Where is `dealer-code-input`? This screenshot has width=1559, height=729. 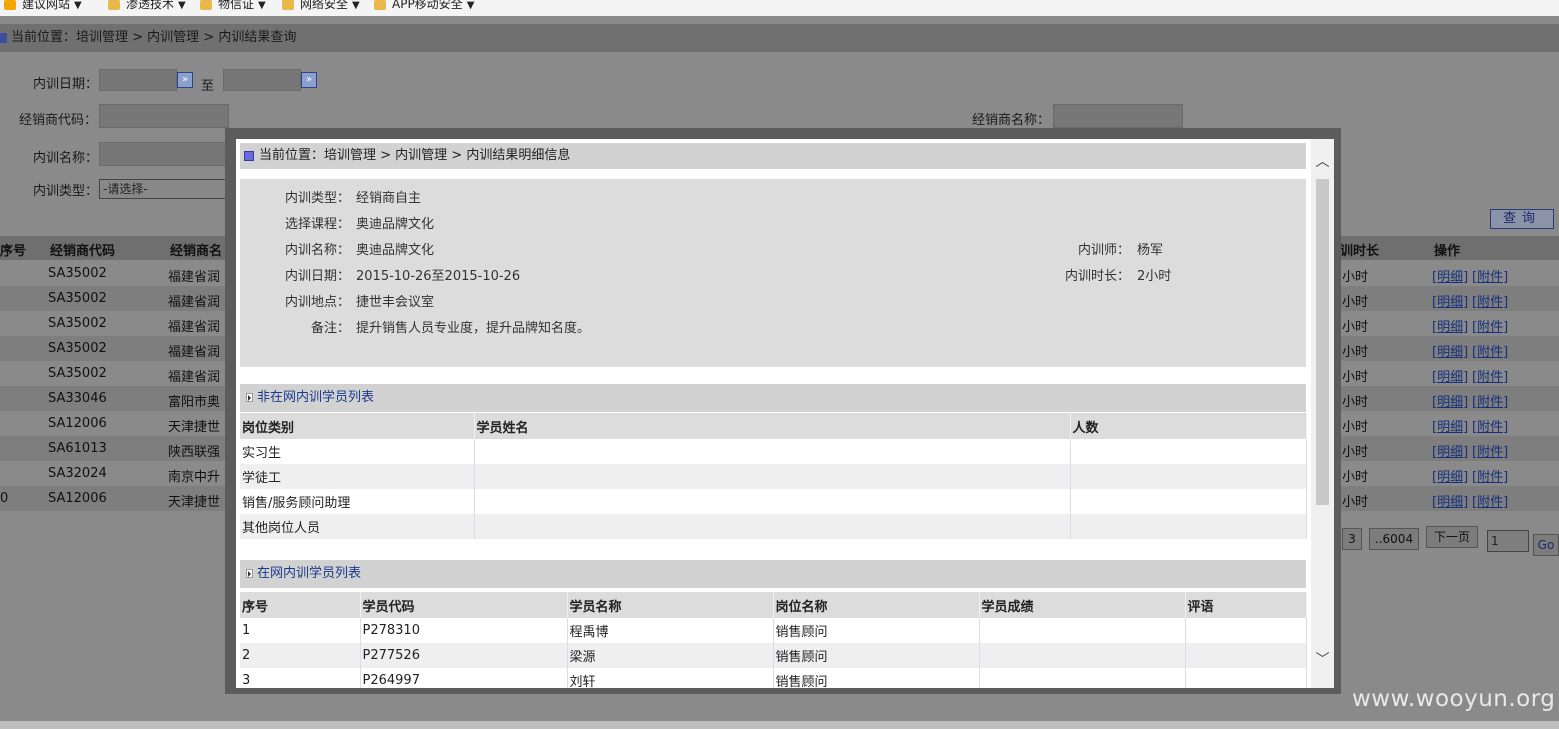
dealer-code-input is located at coordinates (164, 116).